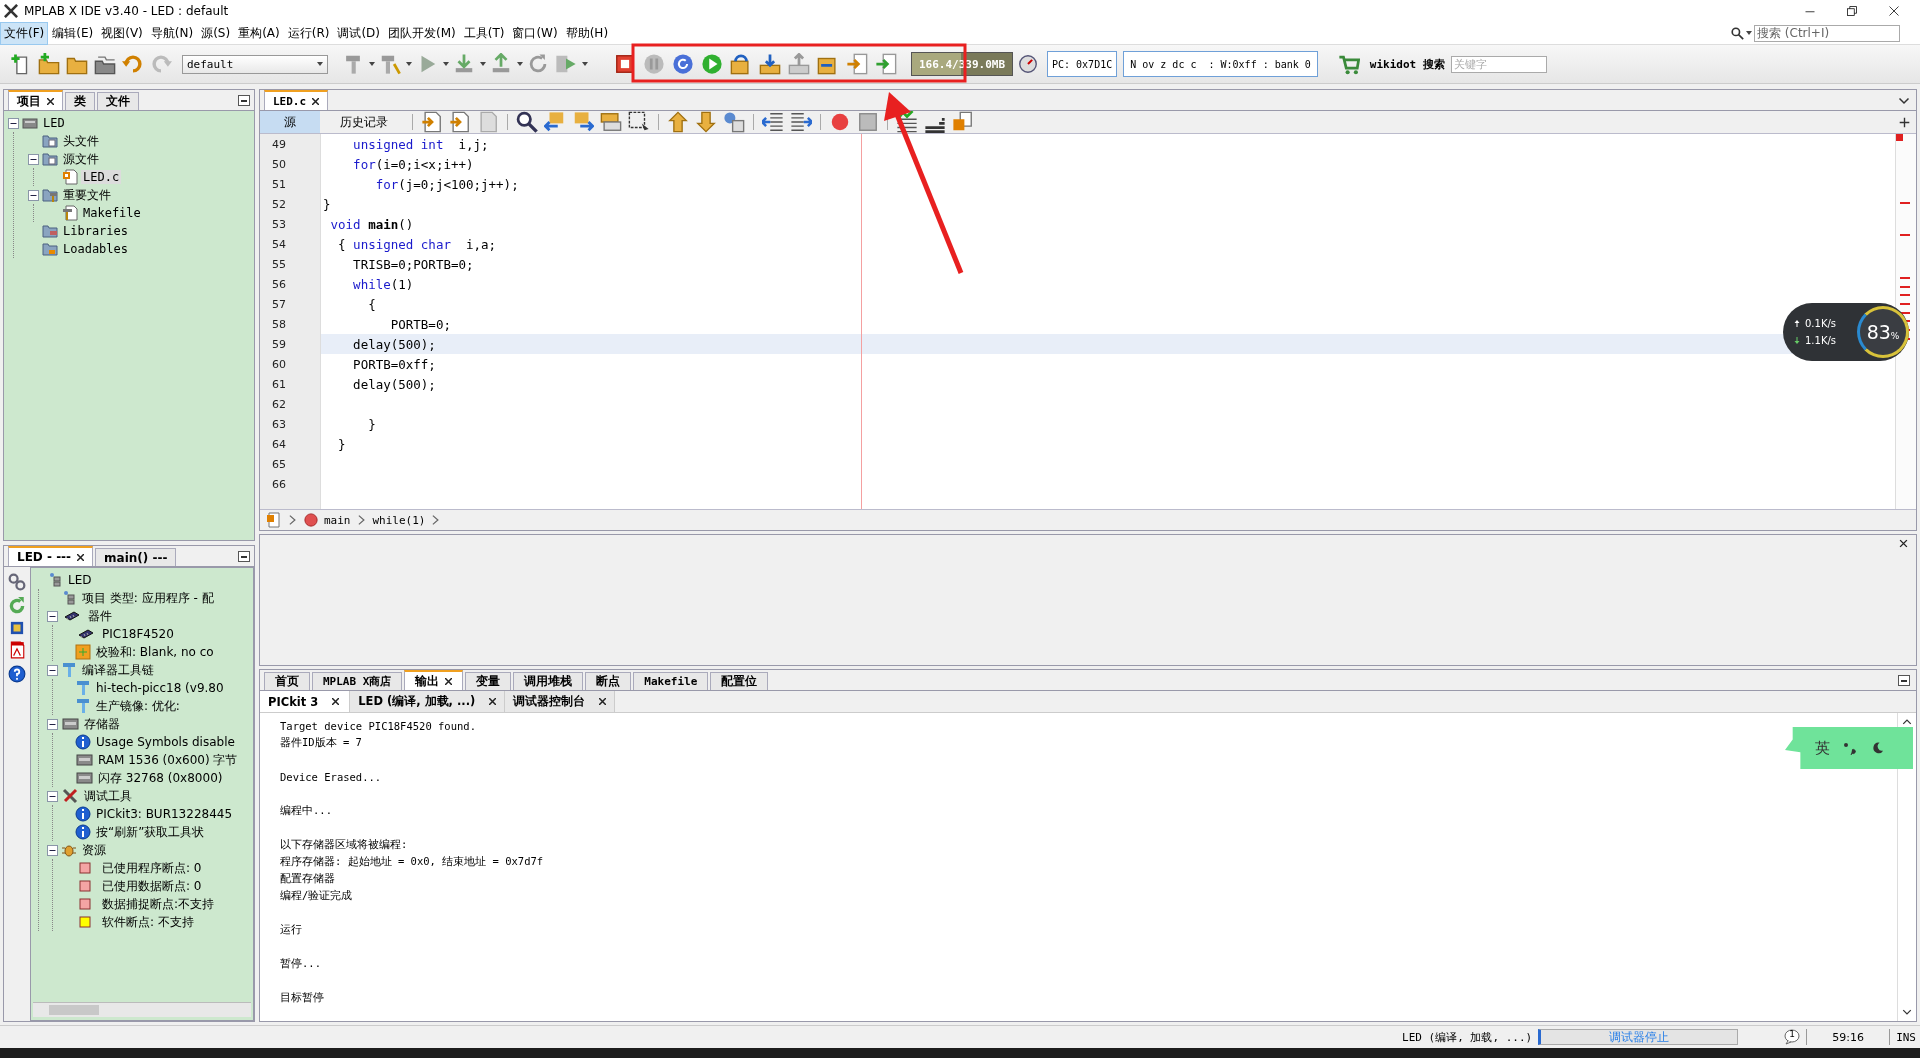 The height and width of the screenshot is (1058, 1920). What do you see at coordinates (122, 33) in the screenshot?
I see `menu-item: 视图(V)` at bounding box center [122, 33].